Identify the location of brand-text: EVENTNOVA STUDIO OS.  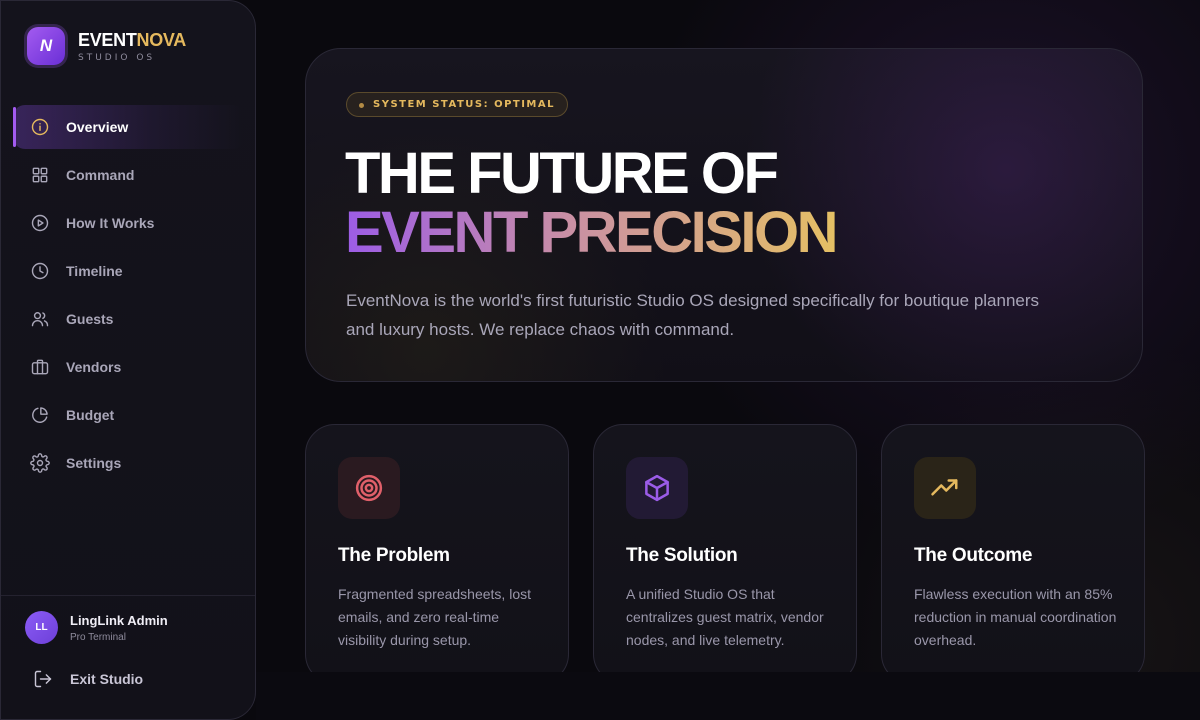
(132, 46).